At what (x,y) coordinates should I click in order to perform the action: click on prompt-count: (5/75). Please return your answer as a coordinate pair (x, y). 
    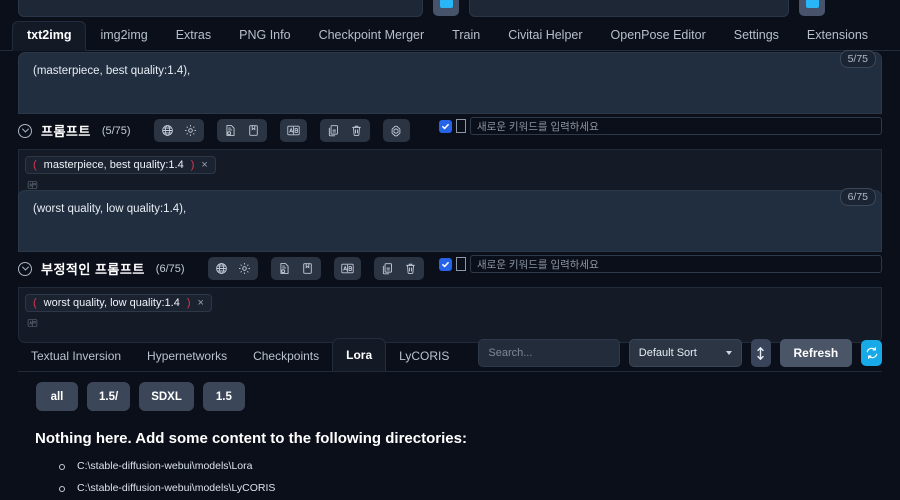
    Looking at the image, I should click on (116, 130).